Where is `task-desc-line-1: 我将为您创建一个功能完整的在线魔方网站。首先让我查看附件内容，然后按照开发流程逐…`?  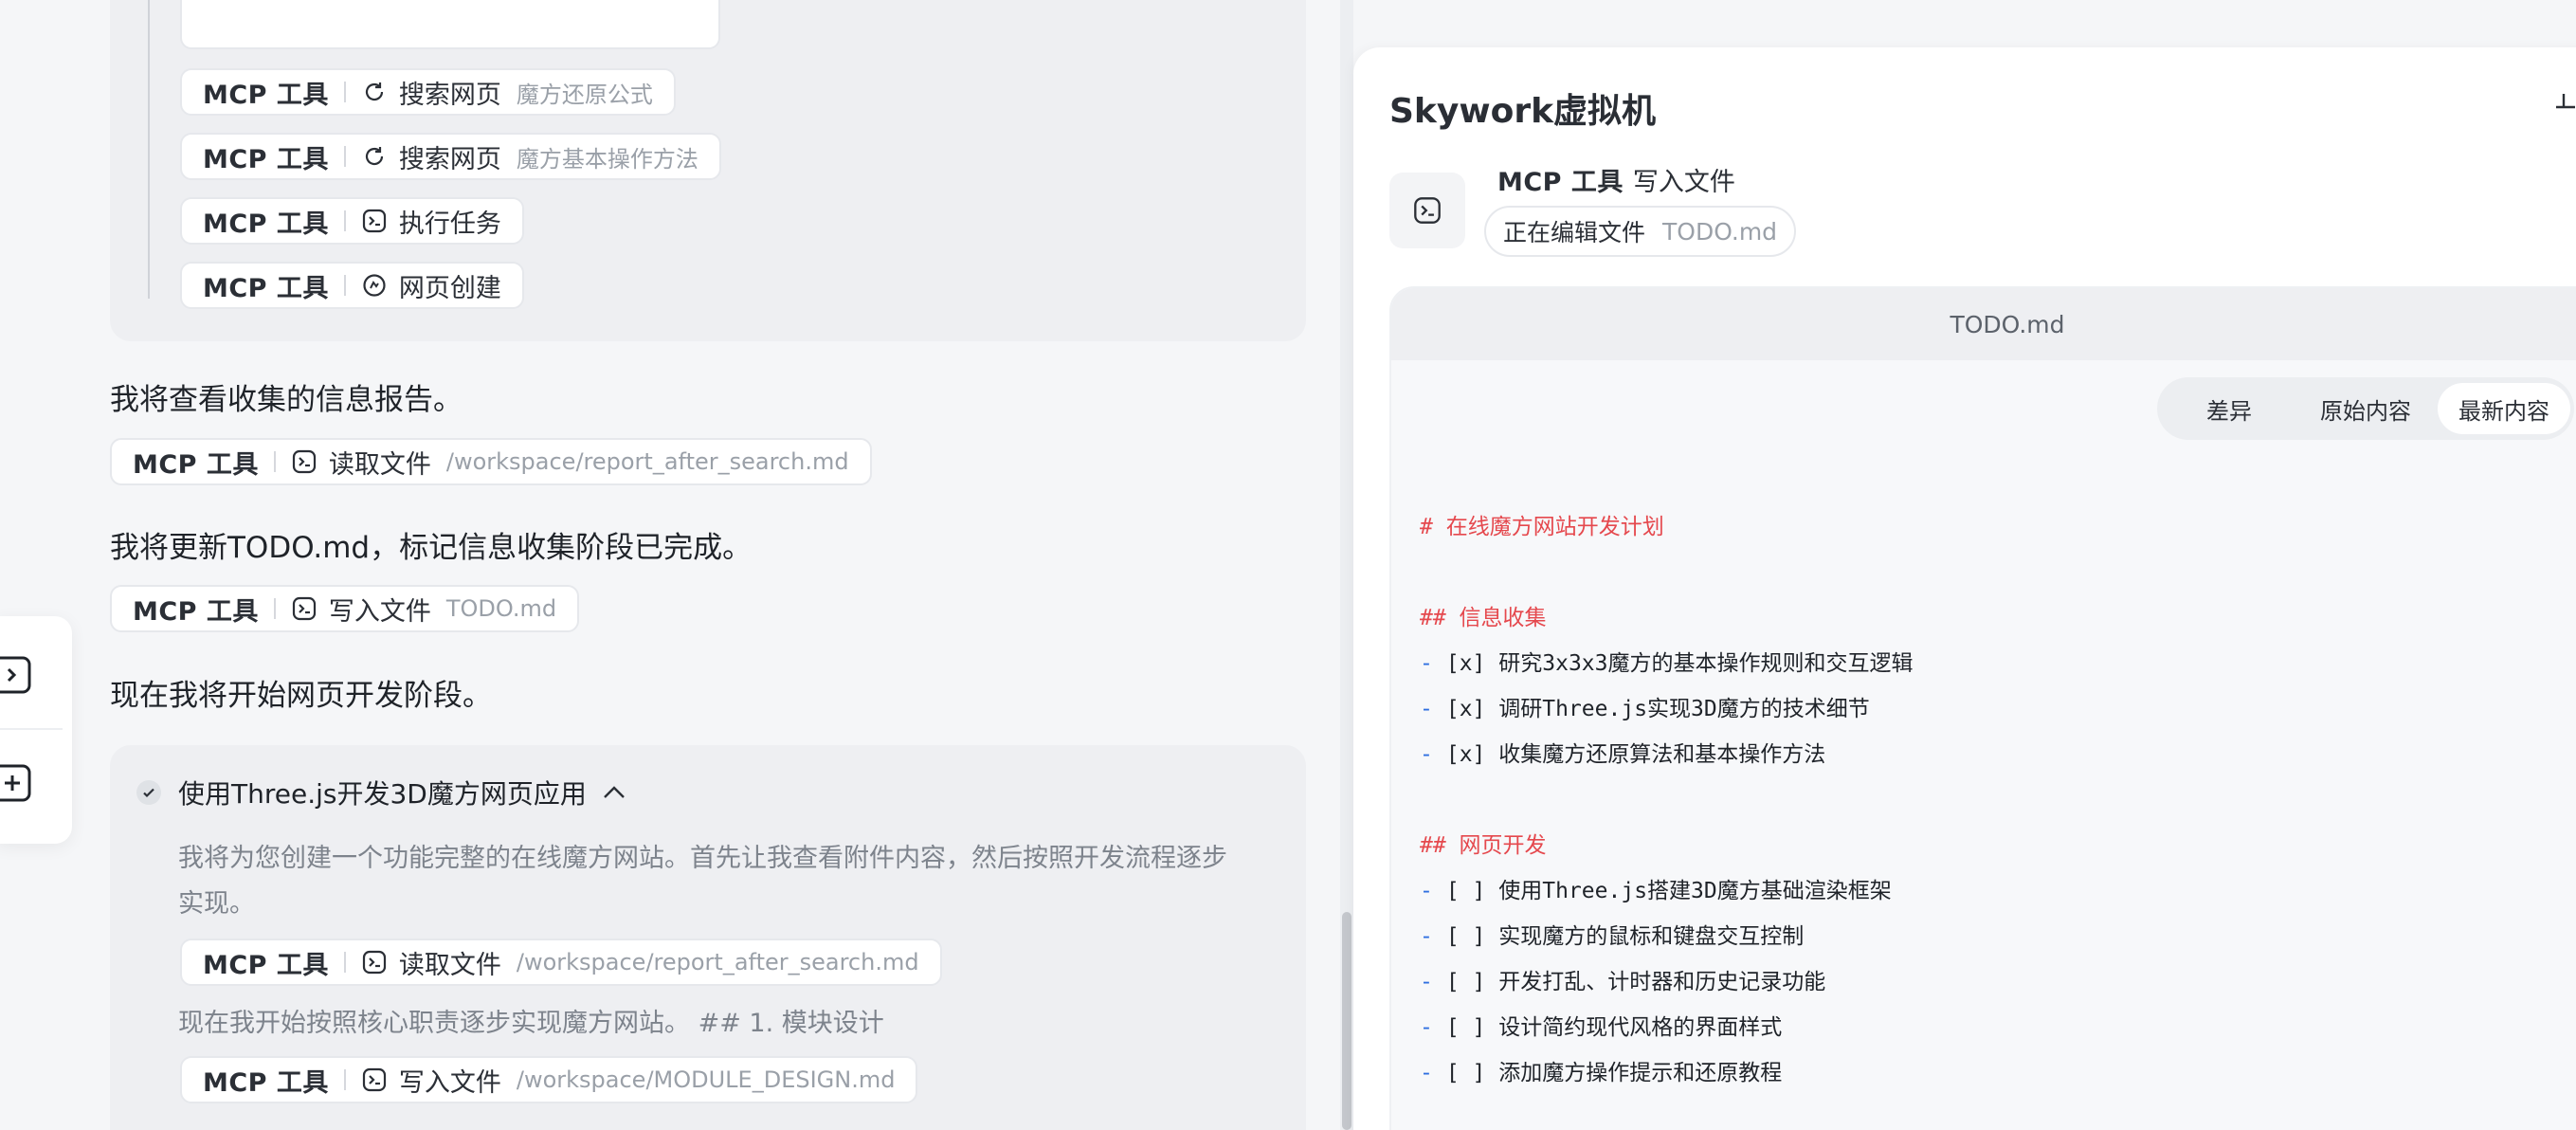 task-desc-line-1: 我将为您创建一个功能完整的在线魔方网站。首先让我查看附件内容，然后按照开发流程逐… is located at coordinates (702, 858).